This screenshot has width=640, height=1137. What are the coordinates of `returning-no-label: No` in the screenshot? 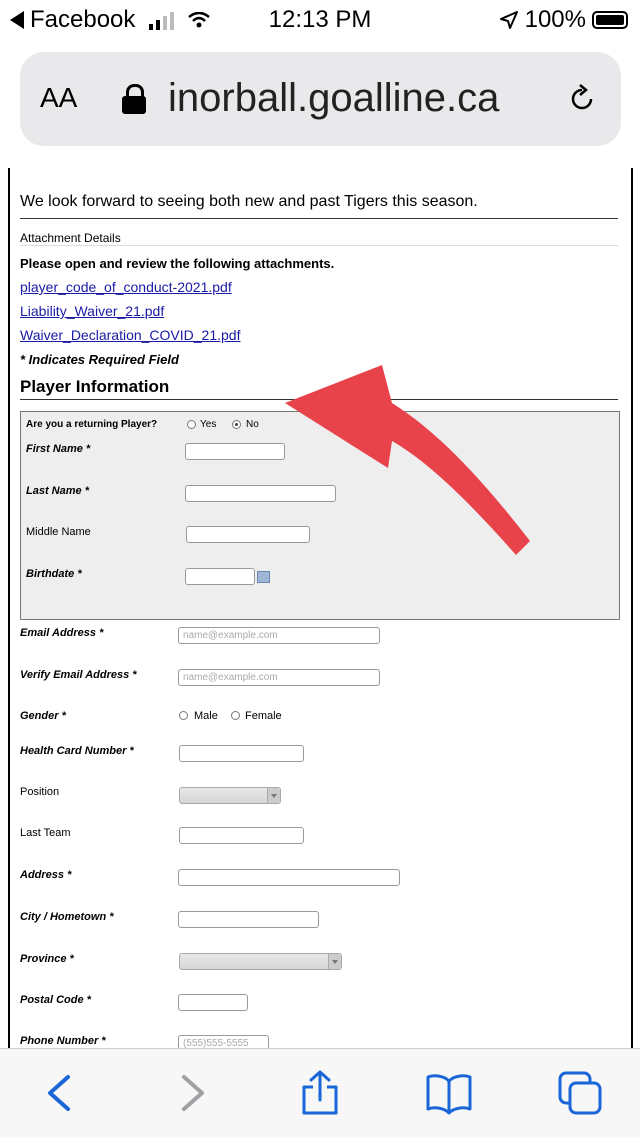 It's located at (252, 424).